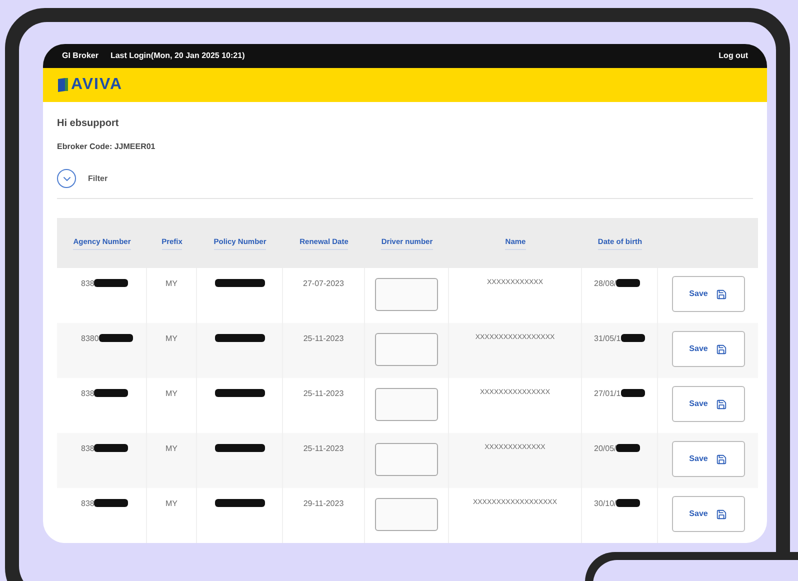 The height and width of the screenshot is (581, 798). Describe the element at coordinates (177, 56) in the screenshot. I see `last-login-text: Last Login(Mon, 20 Jan 2025 10:21)` at that location.